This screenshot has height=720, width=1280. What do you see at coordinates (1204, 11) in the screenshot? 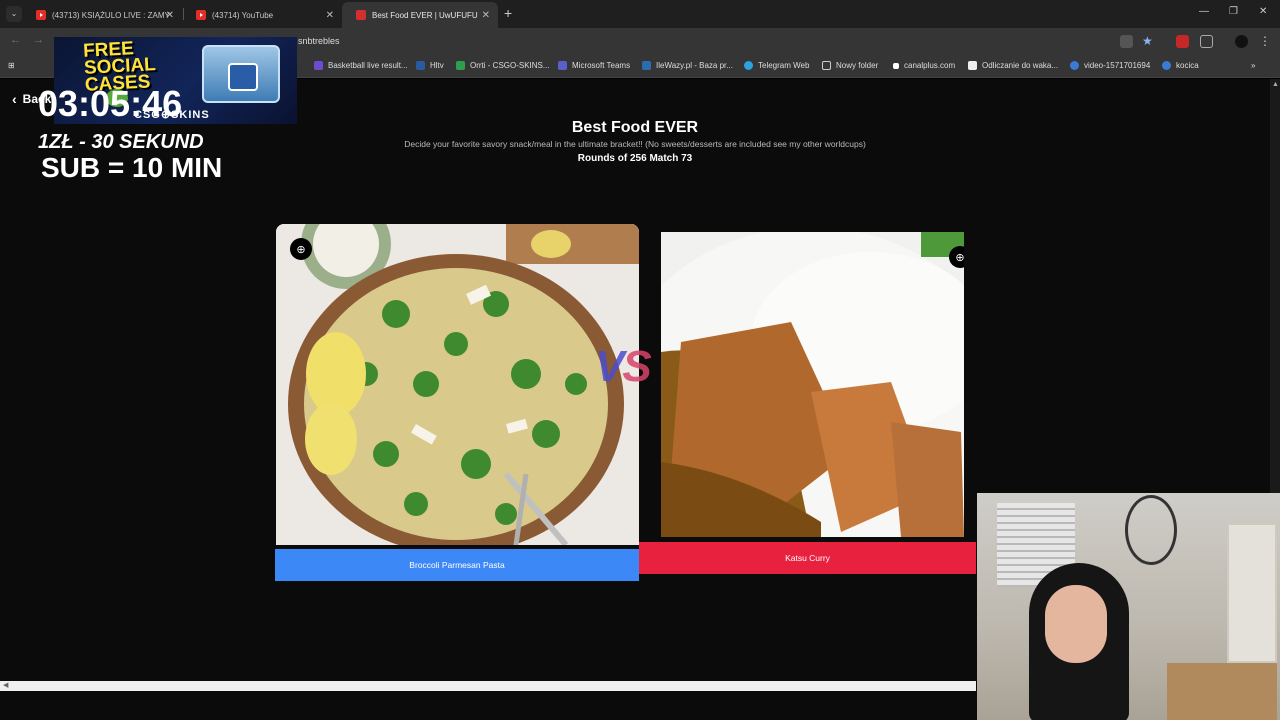
I see `minimize-icon: —` at bounding box center [1204, 11].